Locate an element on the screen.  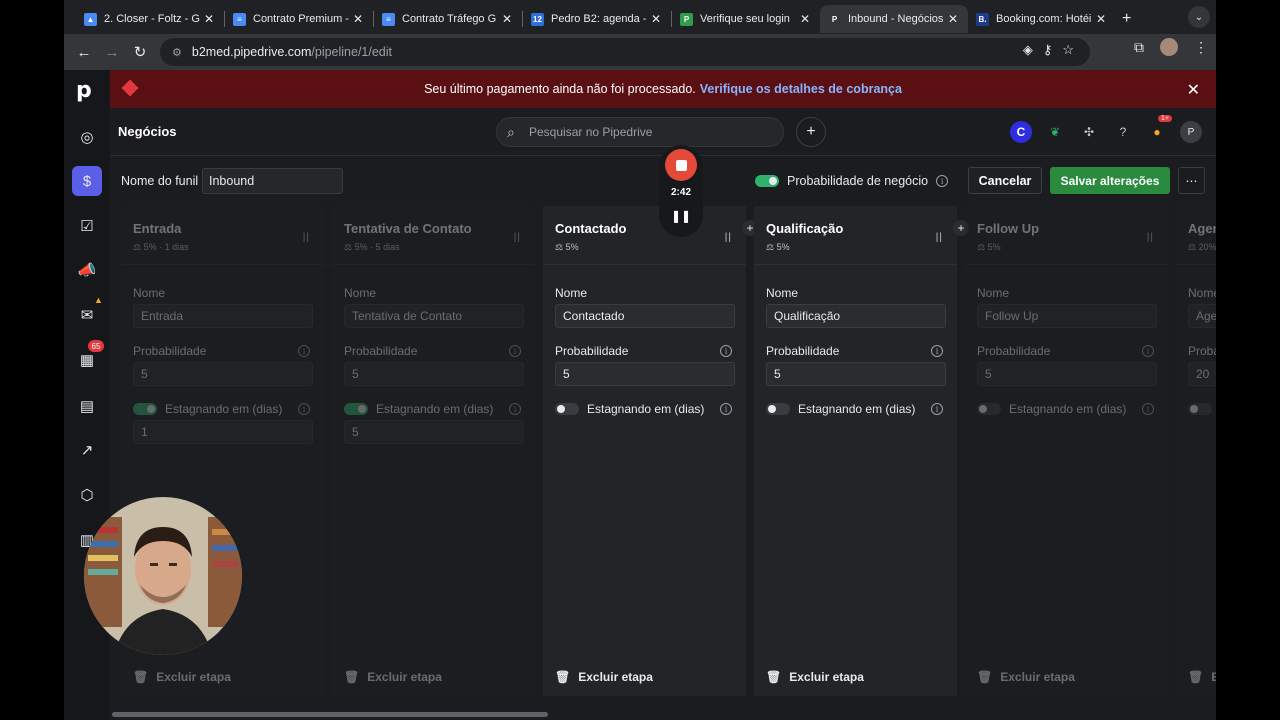
rotting-days-input: 5 is located at coordinates (434, 432).